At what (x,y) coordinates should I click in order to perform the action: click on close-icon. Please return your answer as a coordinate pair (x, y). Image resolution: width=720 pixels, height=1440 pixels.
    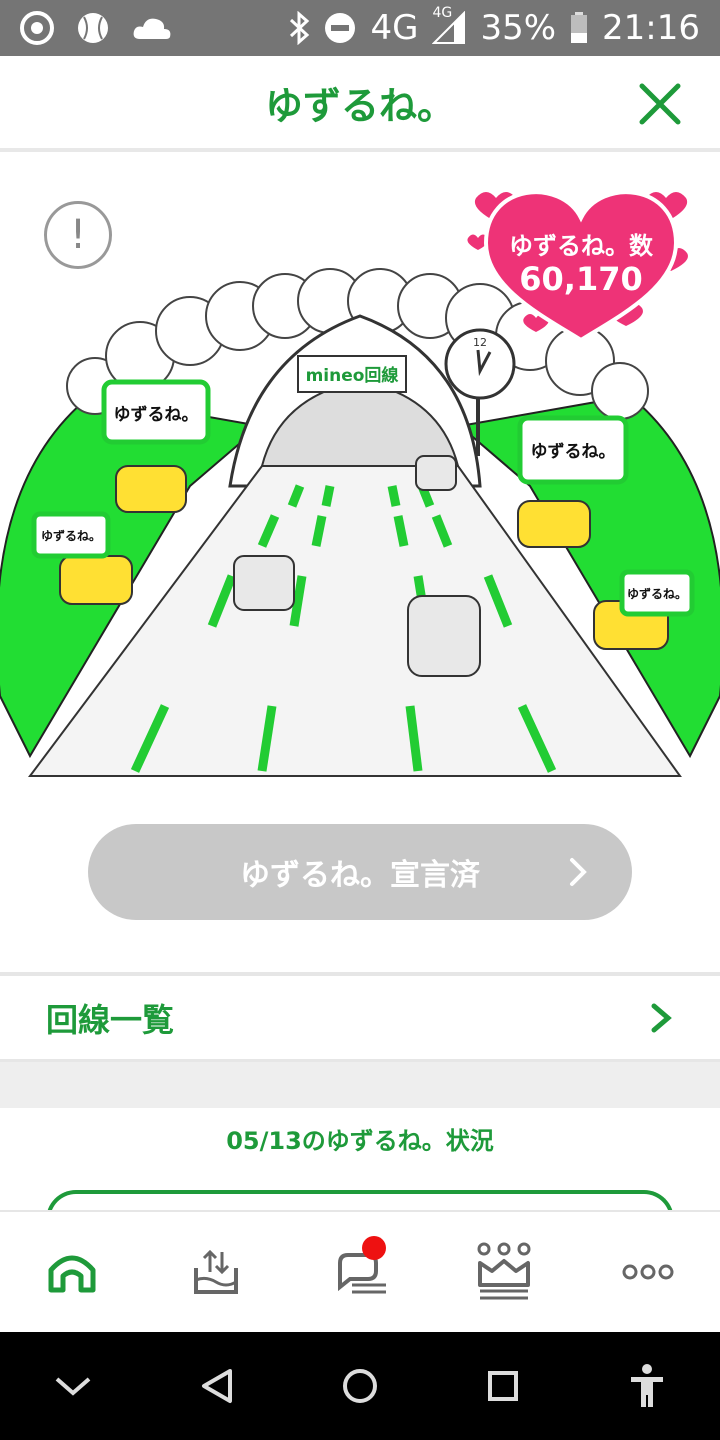
    Looking at the image, I should click on (660, 104).